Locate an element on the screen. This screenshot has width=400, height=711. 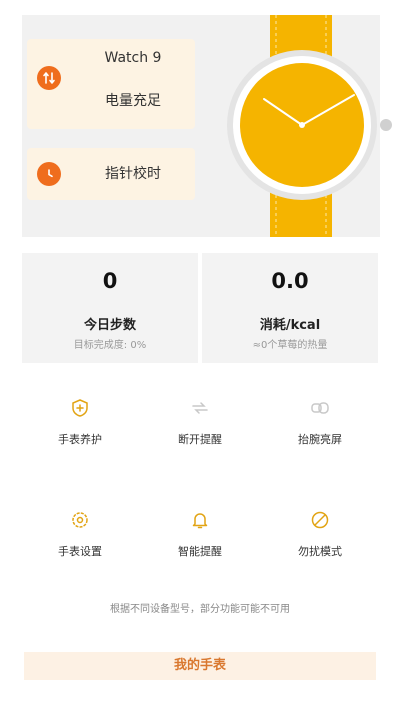
calories-card: 0.0 消耗/kcal ≈0个草莓的热量 is located at coordinates (290, 308).